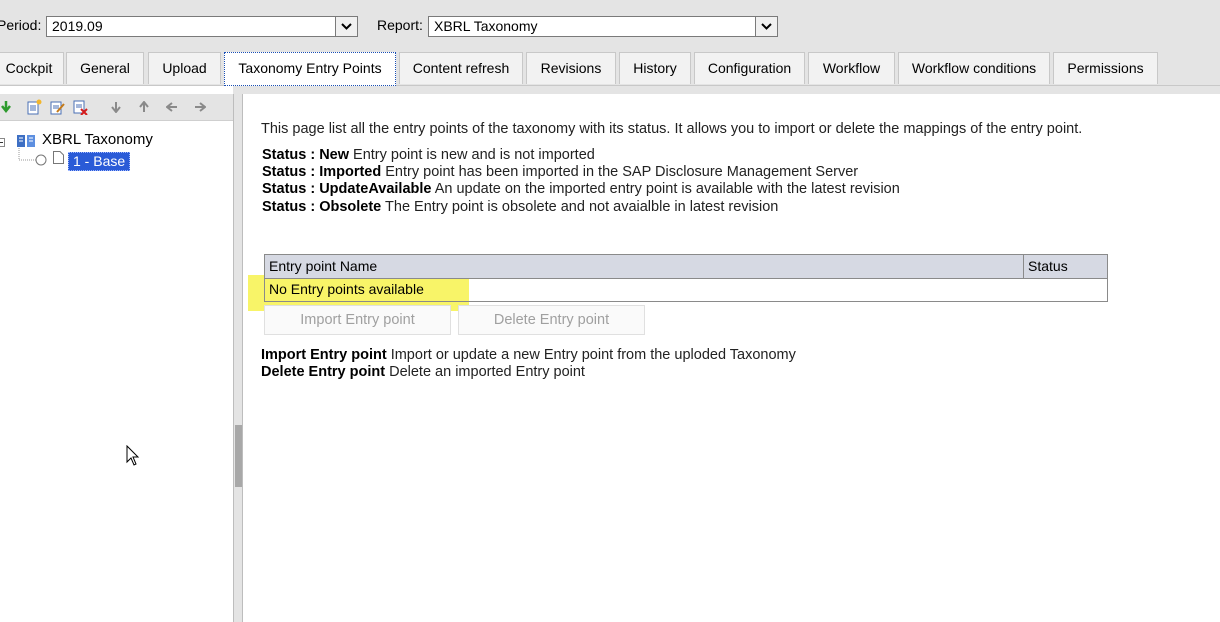  Describe the element at coordinates (58, 159) in the screenshot. I see `document-icon` at that location.